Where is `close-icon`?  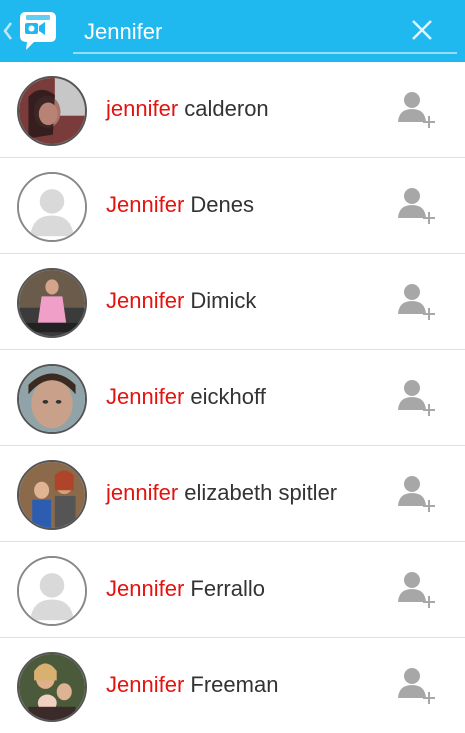
close-icon is located at coordinates (422, 30).